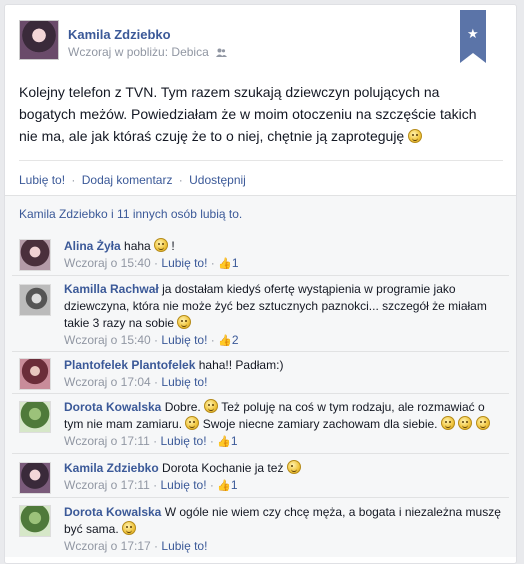 The width and height of the screenshot is (524, 564). What do you see at coordinates (235, 340) in the screenshot?
I see `comment-like-count: 2` at bounding box center [235, 340].